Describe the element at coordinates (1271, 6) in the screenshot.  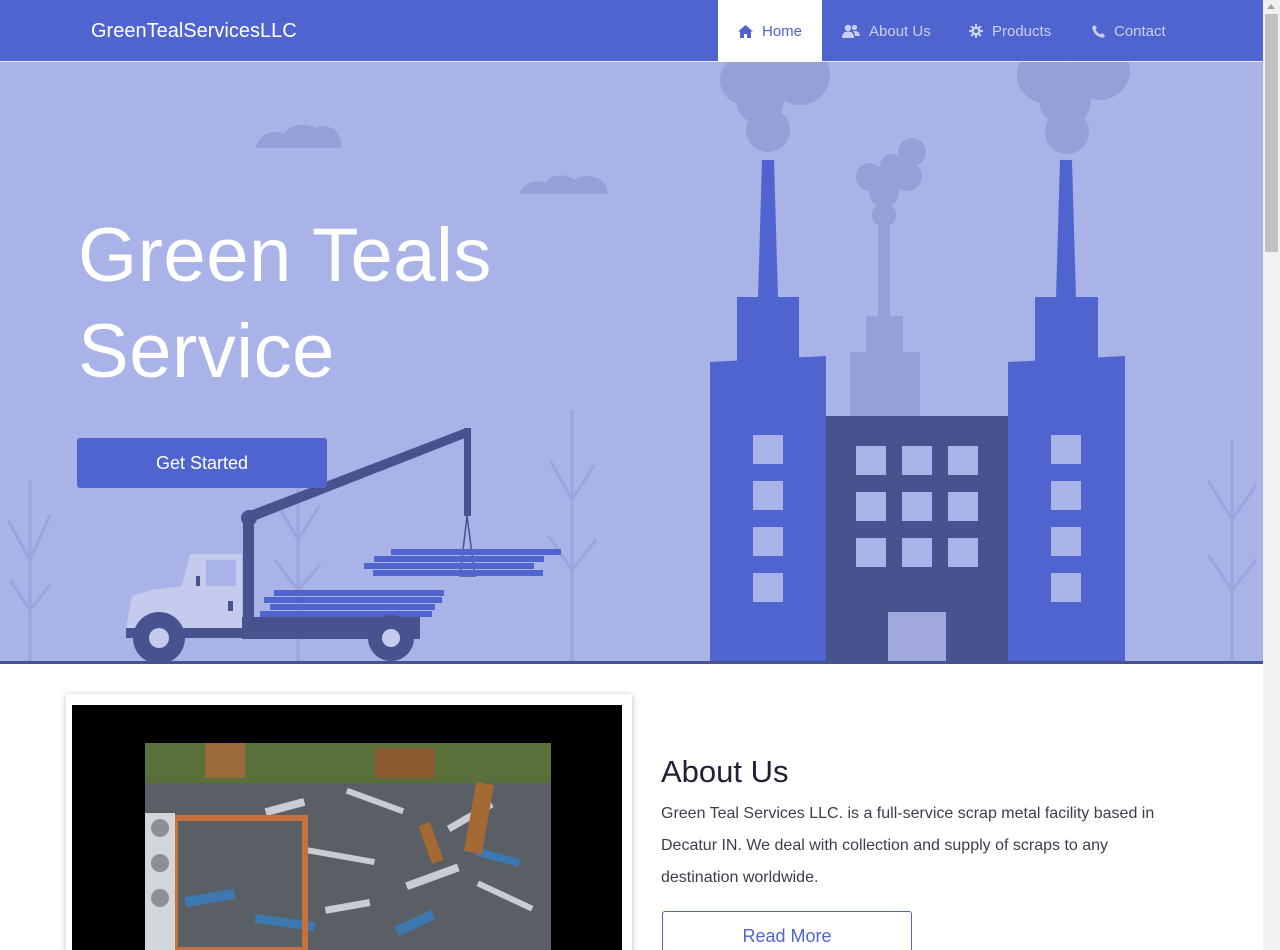
I see `scroll-up-arrow-icon` at that location.